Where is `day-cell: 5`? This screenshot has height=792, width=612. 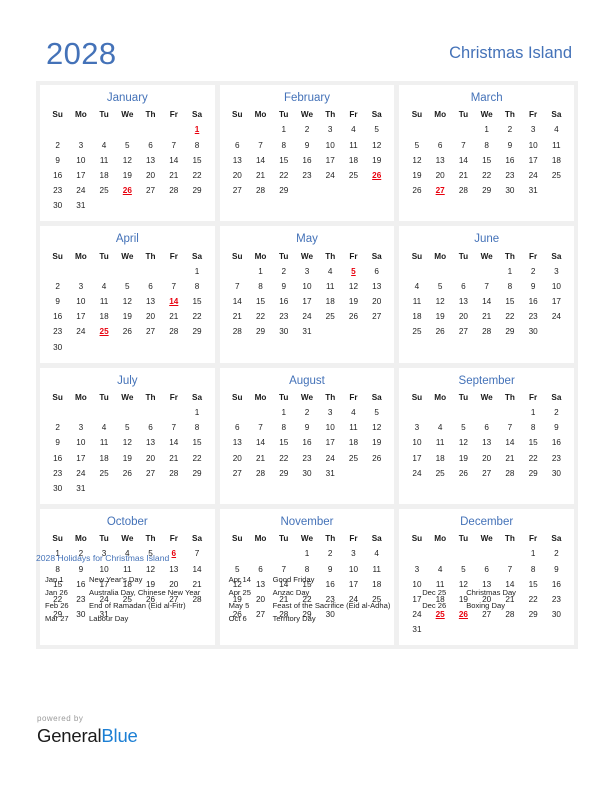
day-cell: 5 is located at coordinates (376, 412).